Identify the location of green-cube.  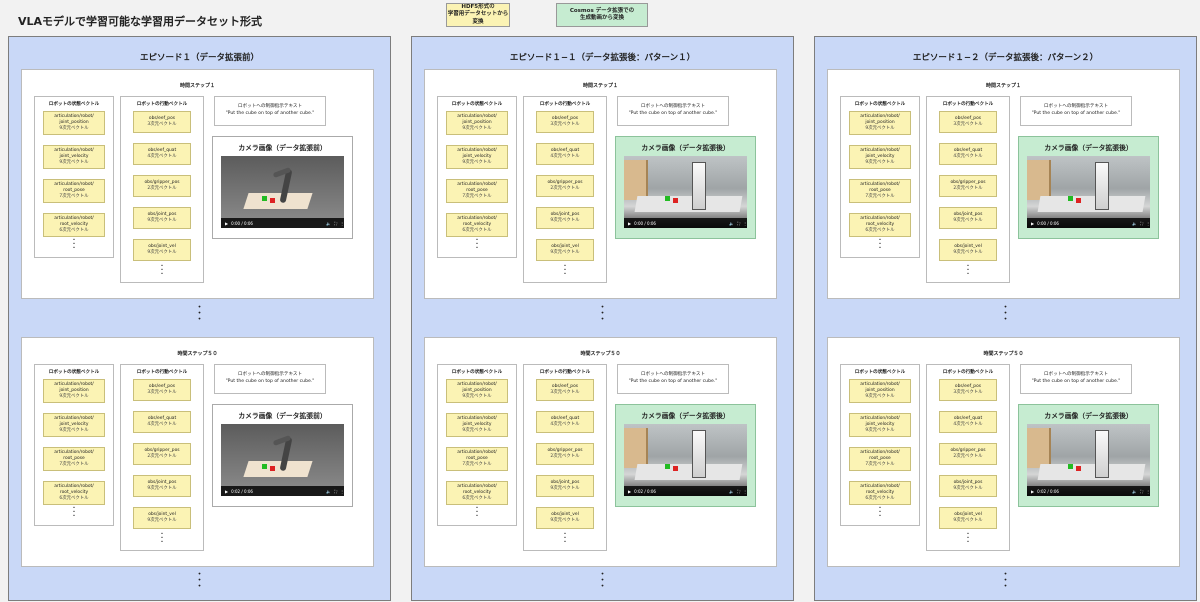
(667, 199).